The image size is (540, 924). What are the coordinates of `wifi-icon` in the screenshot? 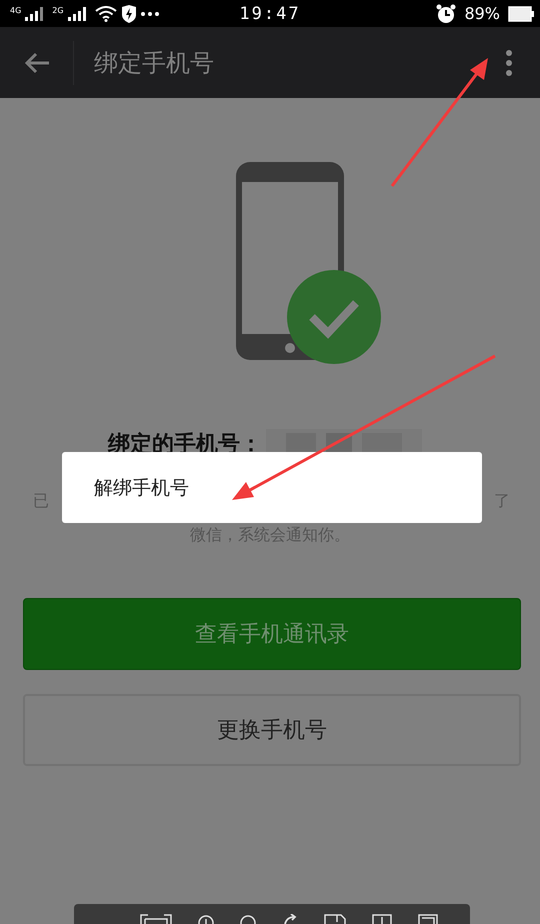 It's located at (105, 14).